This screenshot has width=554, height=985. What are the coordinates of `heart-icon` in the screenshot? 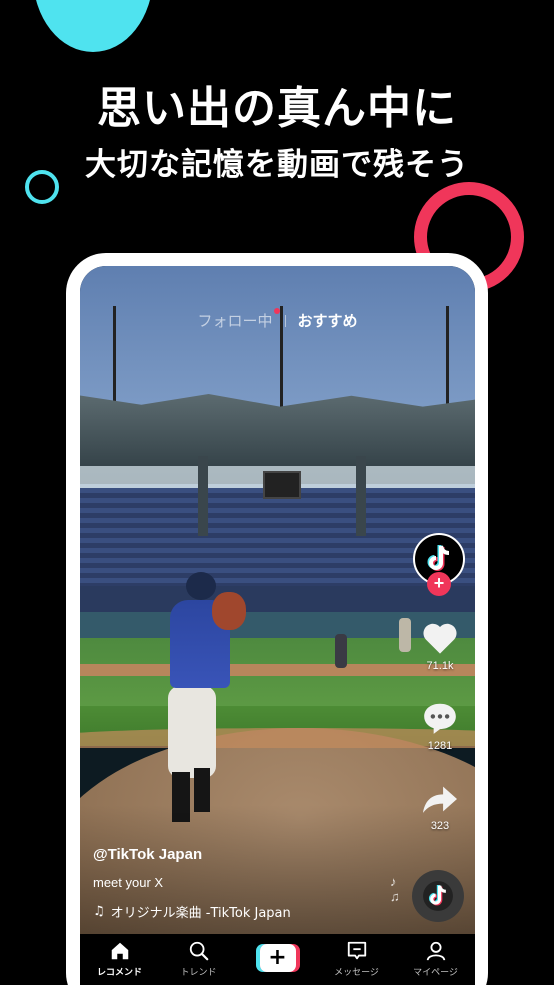 It's located at (440, 638).